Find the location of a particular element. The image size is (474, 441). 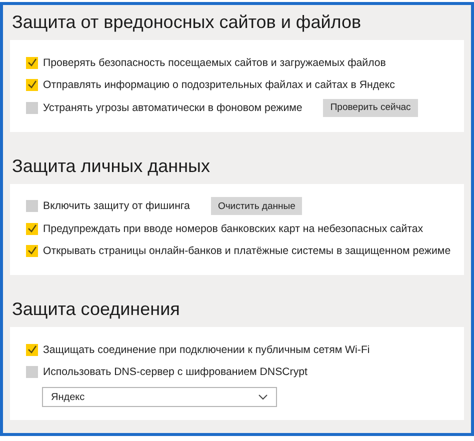

checkbox-label: Защищать соединение при подключении к публичным сетям Wi-Fi is located at coordinates (206, 350).